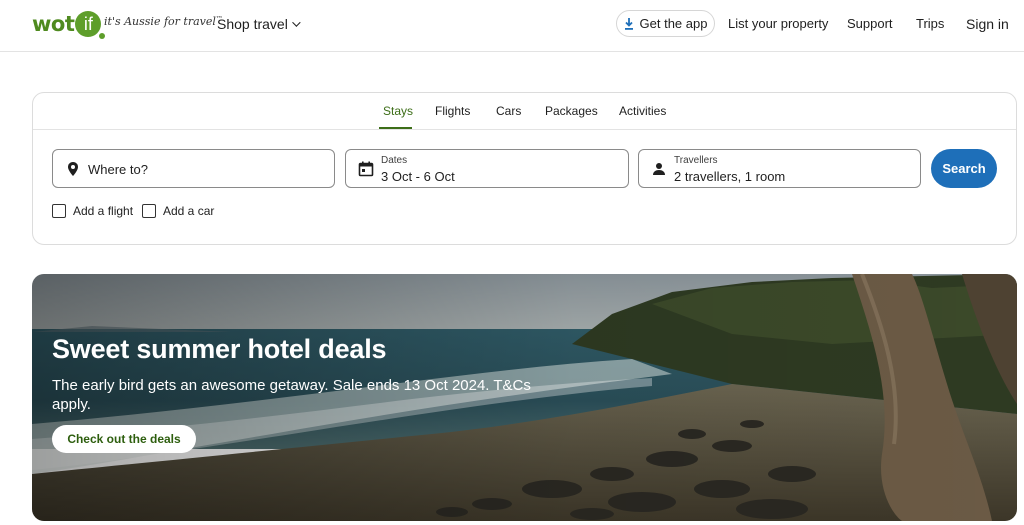 The height and width of the screenshot is (525, 1024). I want to click on add-car-label: Add a car, so click(189, 211).